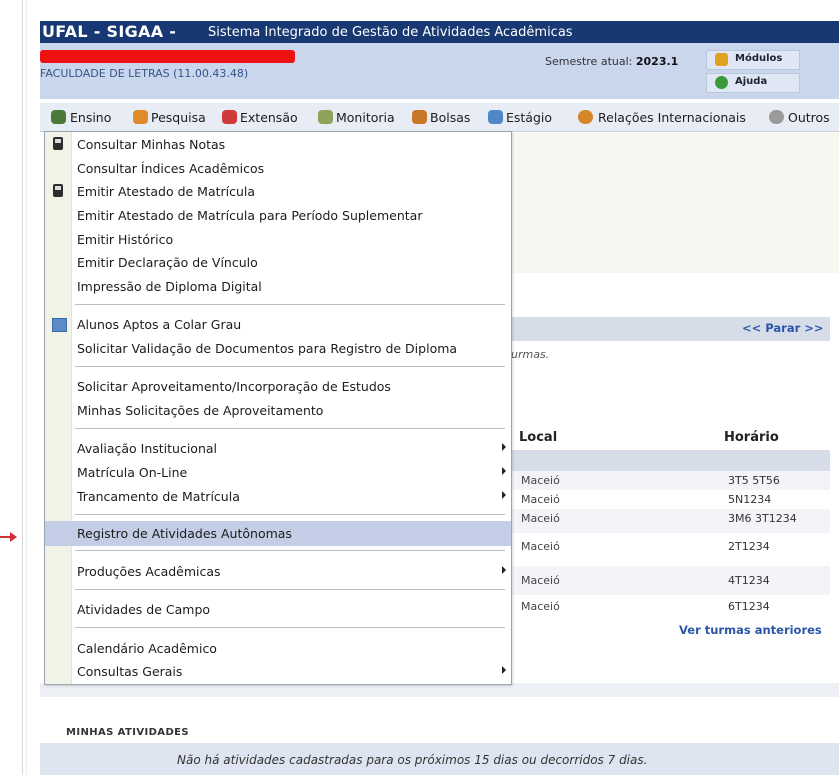 The width and height of the screenshot is (839, 775). What do you see at coordinates (278, 324) in the screenshot?
I see `menu-item-aptos-colar-grau: Alunos Aptos a Colar Grau` at bounding box center [278, 324].